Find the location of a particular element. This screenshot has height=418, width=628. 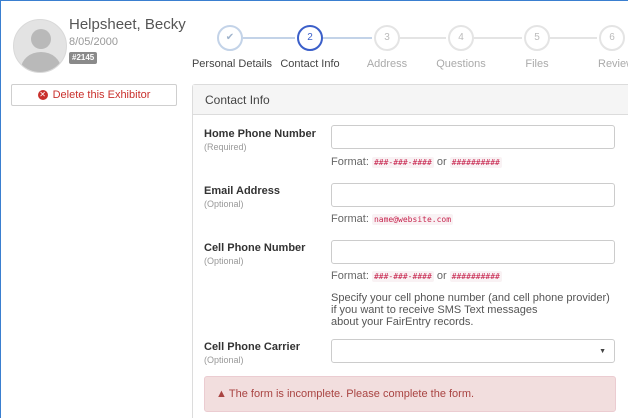

email-optional: (Optional) is located at coordinates (224, 204).